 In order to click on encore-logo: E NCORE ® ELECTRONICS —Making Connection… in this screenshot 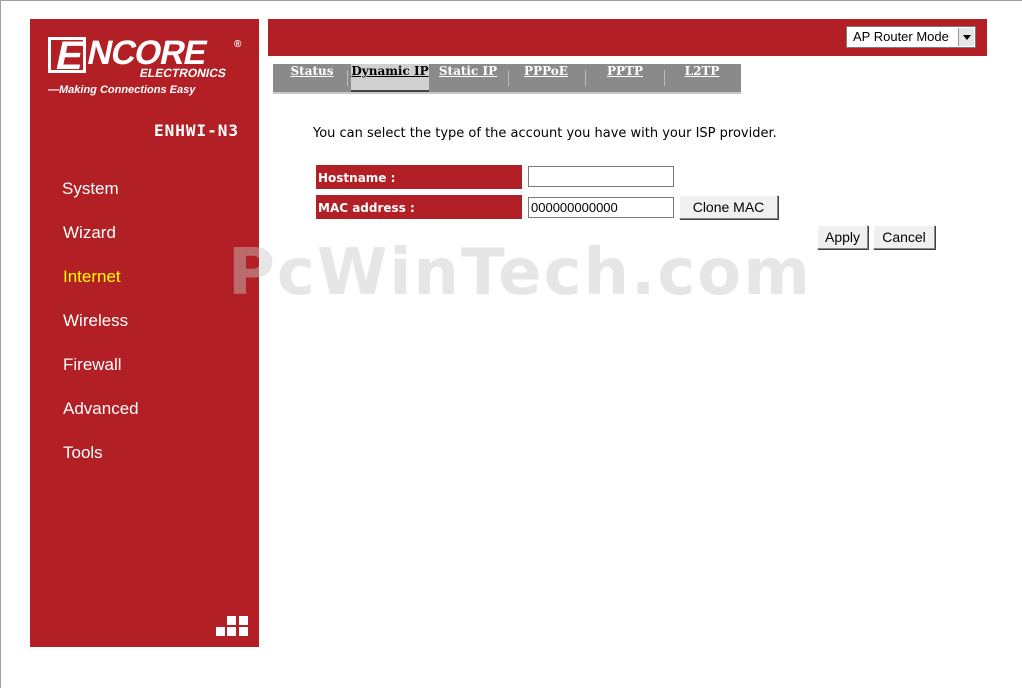, I will do `click(148, 65)`.